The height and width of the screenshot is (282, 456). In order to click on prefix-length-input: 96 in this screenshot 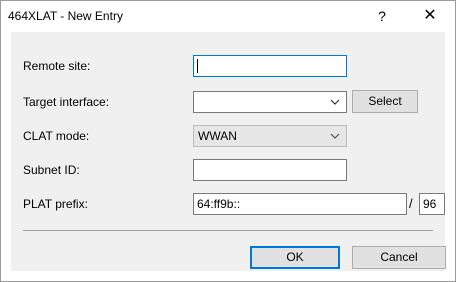, I will do `click(432, 204)`.